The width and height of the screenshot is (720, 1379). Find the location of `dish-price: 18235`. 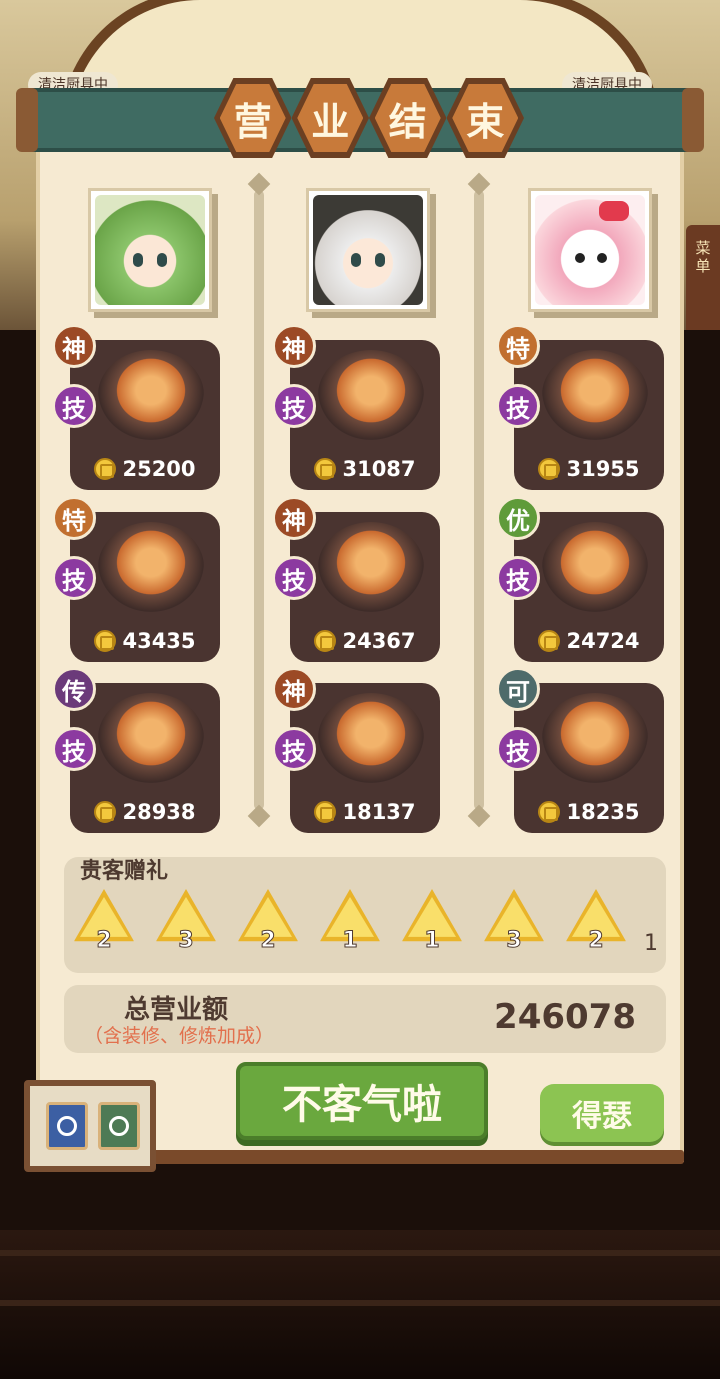

dish-price: 18235 is located at coordinates (603, 812).